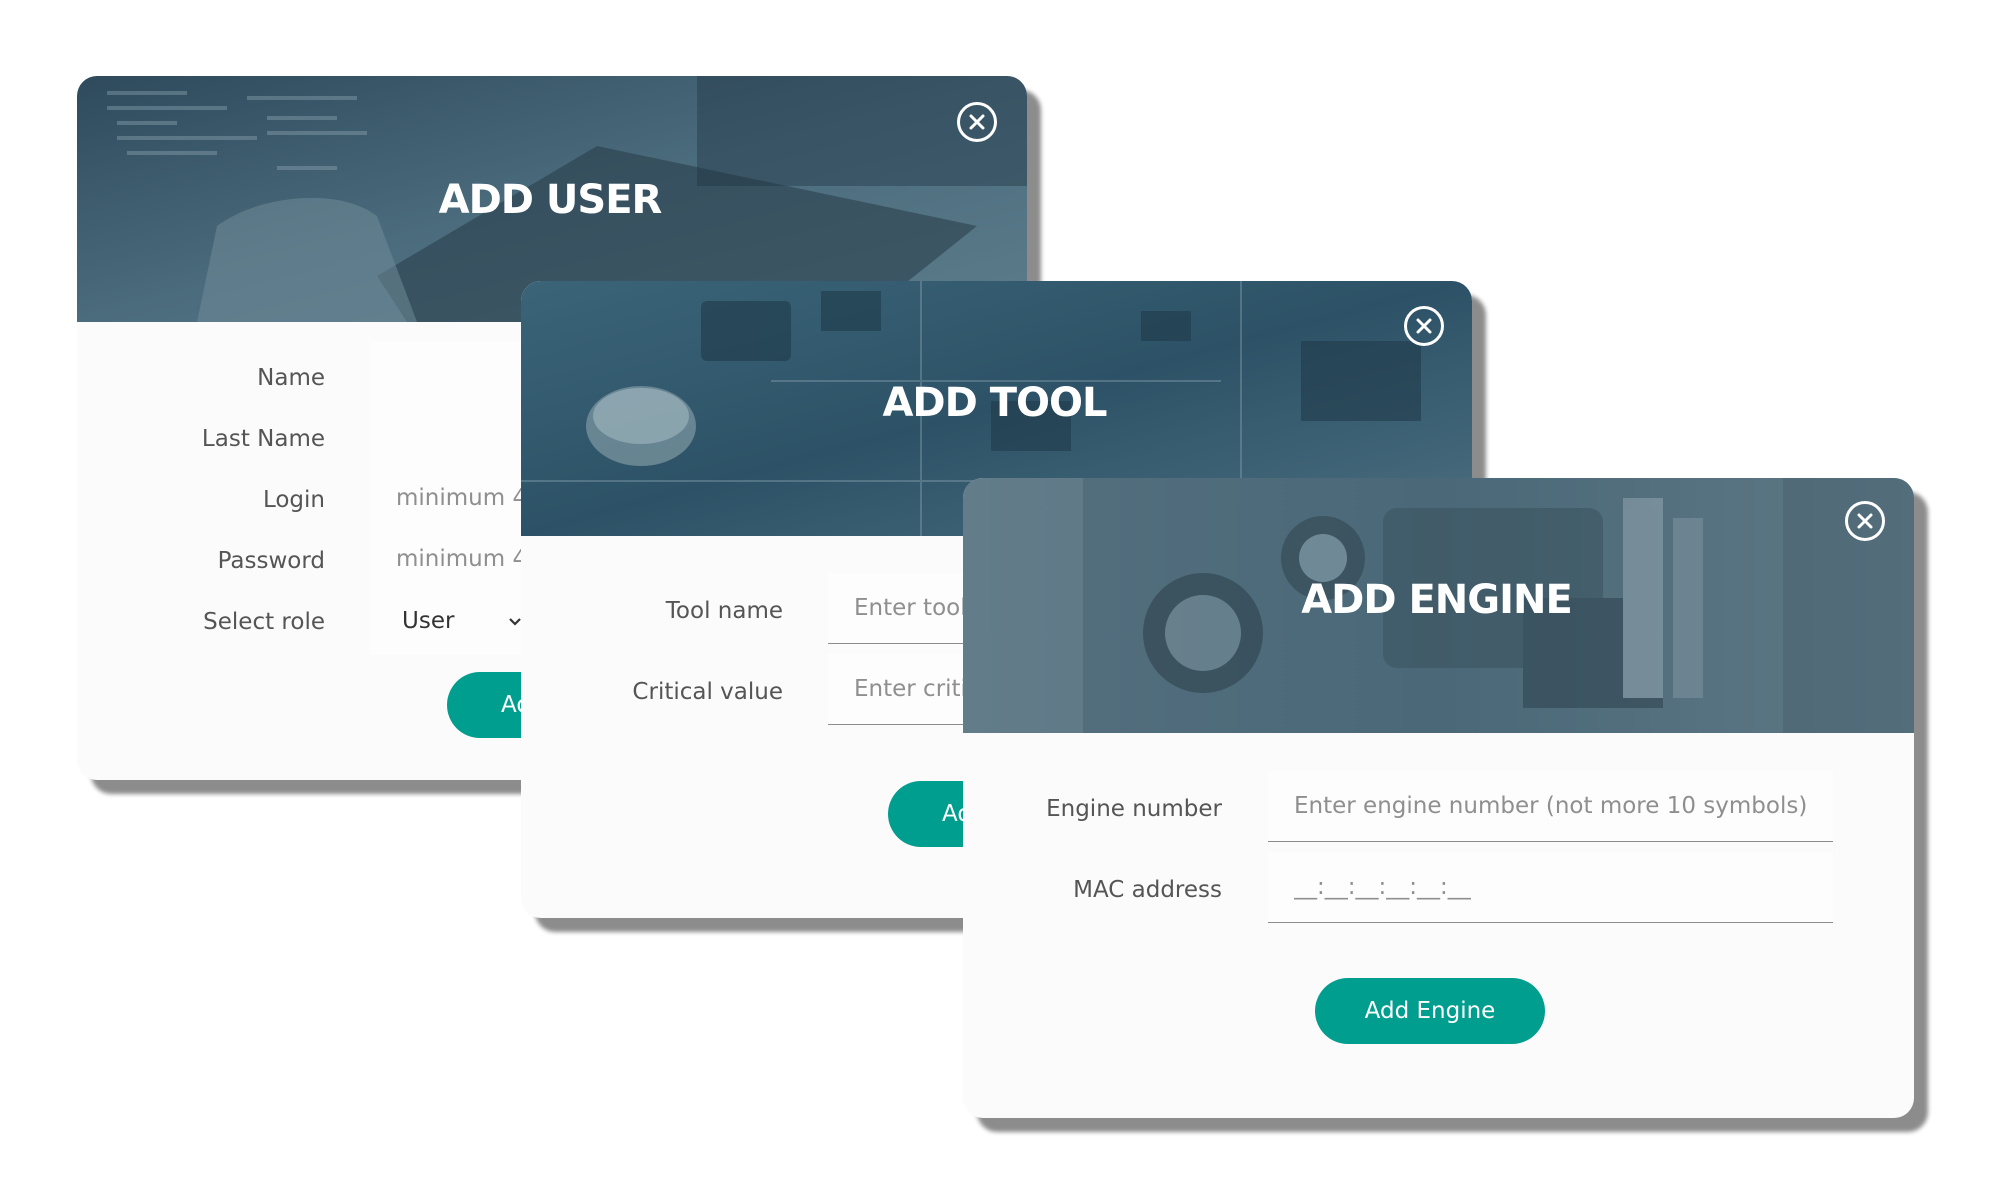 This screenshot has width=1998, height=1202. What do you see at coordinates (1147, 890) in the screenshot?
I see `mac-address-label: MAC address` at bounding box center [1147, 890].